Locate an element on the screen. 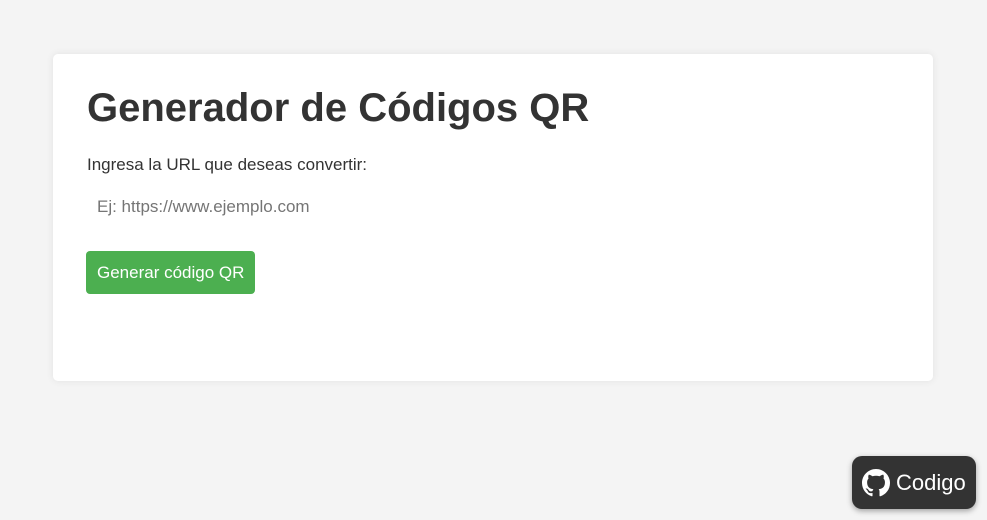  source-code-button: Codigo is located at coordinates (914, 482).